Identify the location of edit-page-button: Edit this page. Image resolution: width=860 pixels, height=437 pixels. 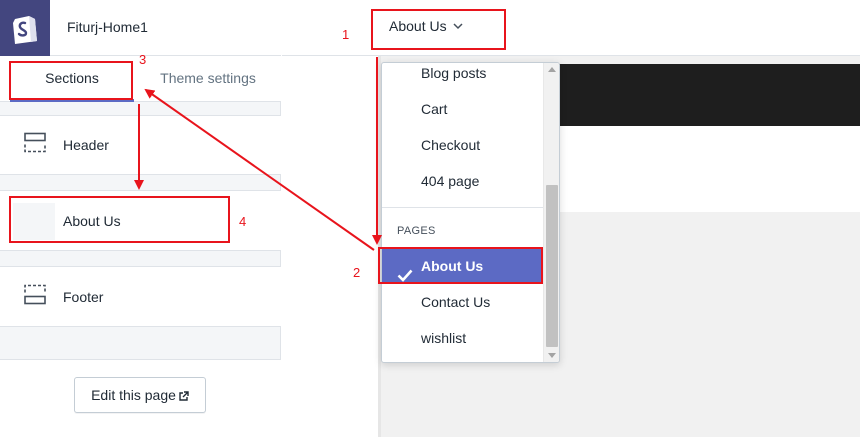
(140, 395).